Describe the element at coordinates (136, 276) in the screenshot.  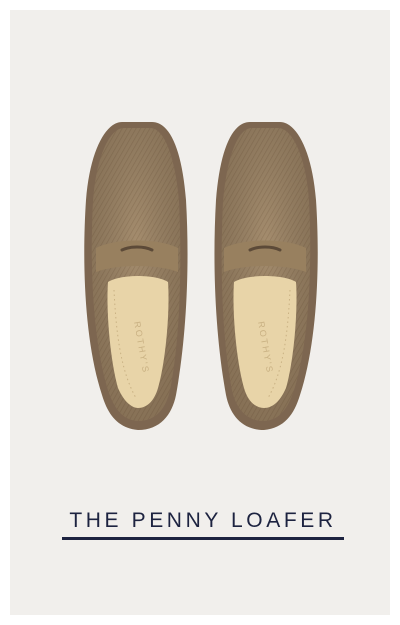
I see `left-shoe: ROTHY'S` at that location.